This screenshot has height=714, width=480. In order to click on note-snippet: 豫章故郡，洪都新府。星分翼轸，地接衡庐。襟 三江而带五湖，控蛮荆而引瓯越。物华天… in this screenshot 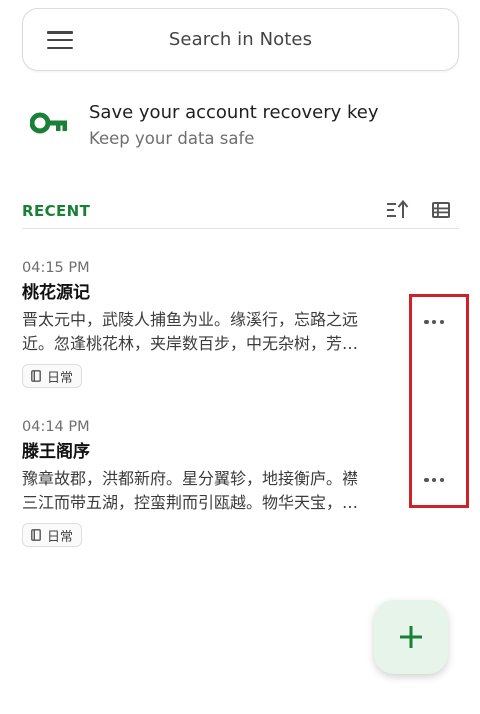, I will do `click(214, 491)`.